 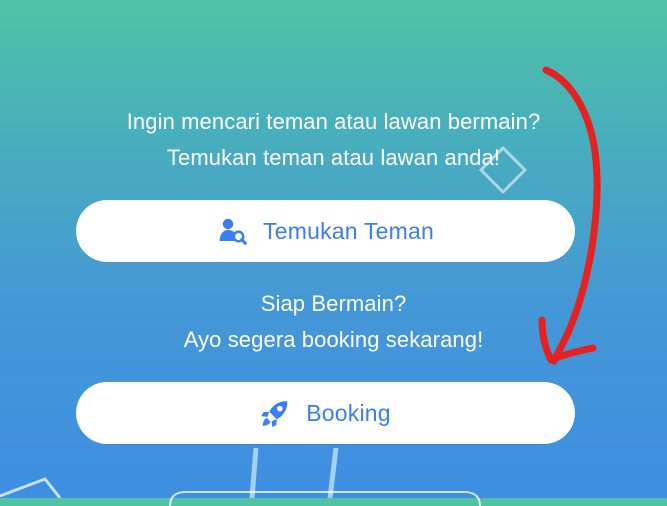 I want to click on triangle-outline-decoration, so click(x=31, y=487).